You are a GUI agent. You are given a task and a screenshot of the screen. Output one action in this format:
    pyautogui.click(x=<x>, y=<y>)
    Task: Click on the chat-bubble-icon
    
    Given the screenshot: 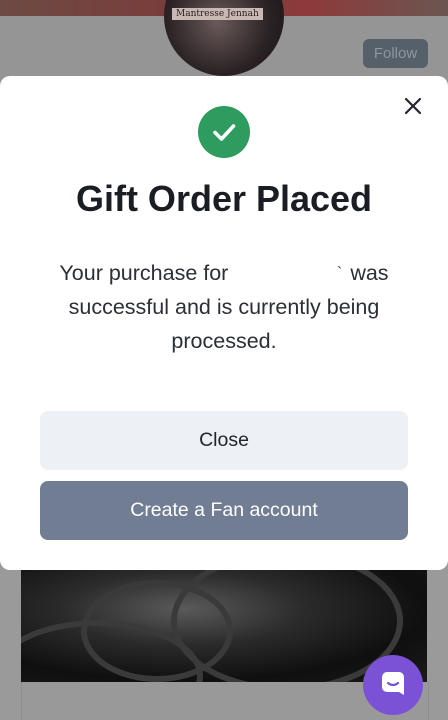 What is the action you would take?
    pyautogui.click(x=393, y=685)
    